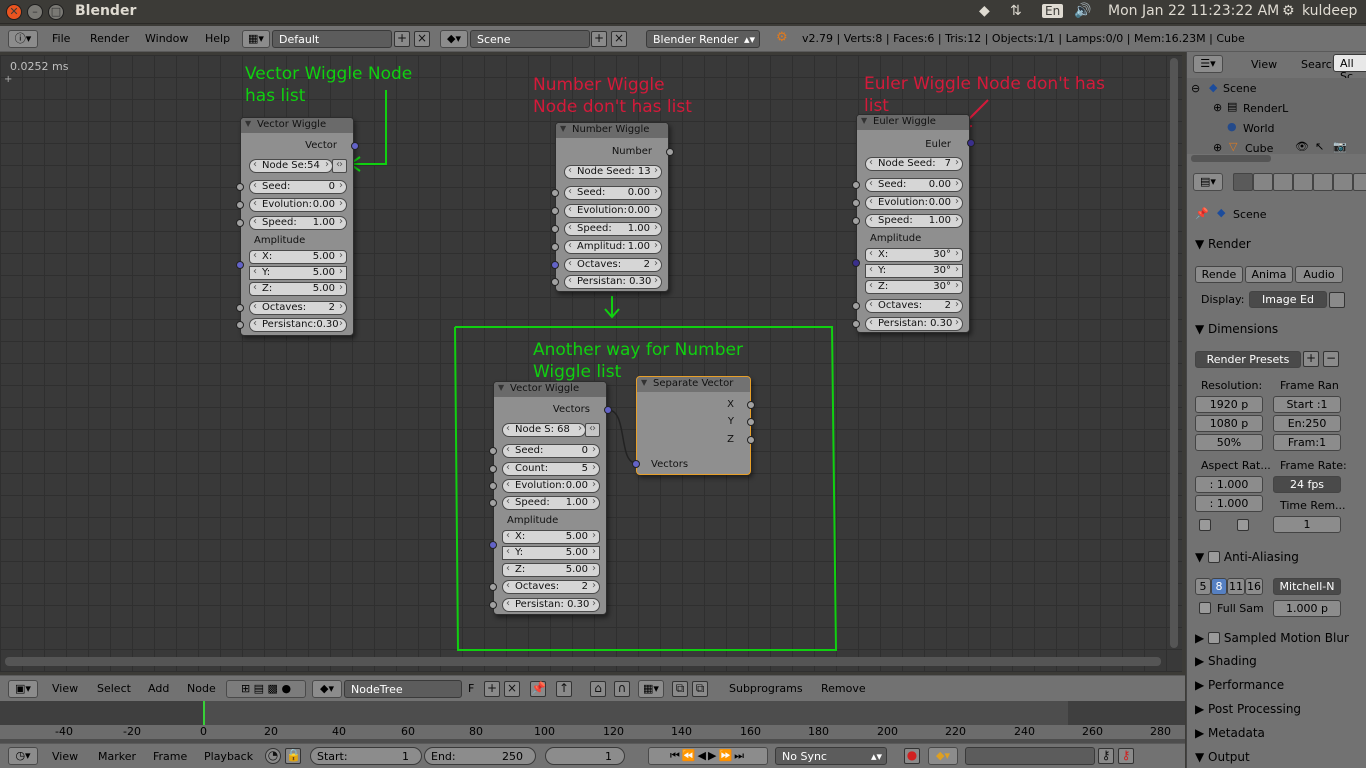  What do you see at coordinates (492, 689) in the screenshot?
I see `add-tree-icon: +` at bounding box center [492, 689].